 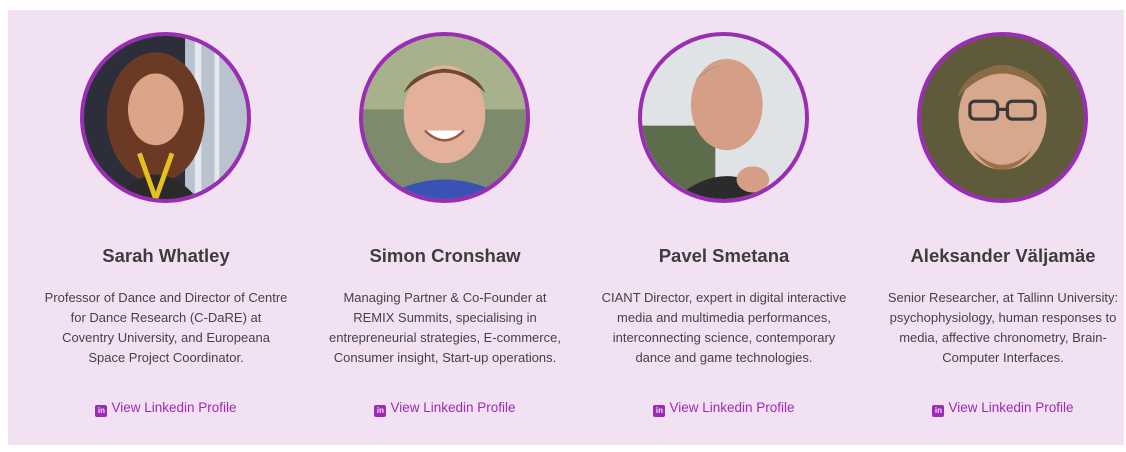 What do you see at coordinates (1003, 255) in the screenshot?
I see `person-name: Aleksander Väljamäe` at bounding box center [1003, 255].